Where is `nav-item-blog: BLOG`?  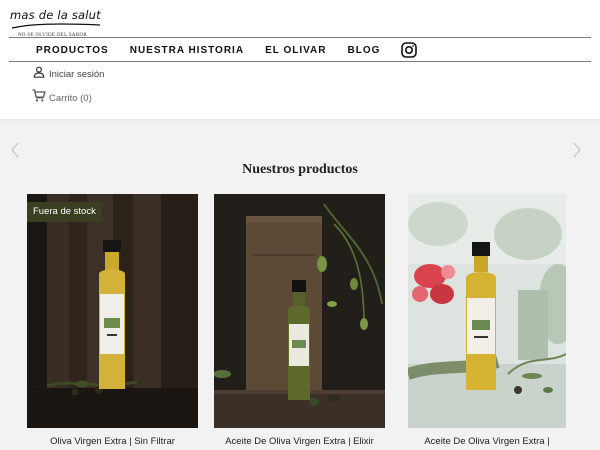 nav-item-blog: BLOG is located at coordinates (363, 50).